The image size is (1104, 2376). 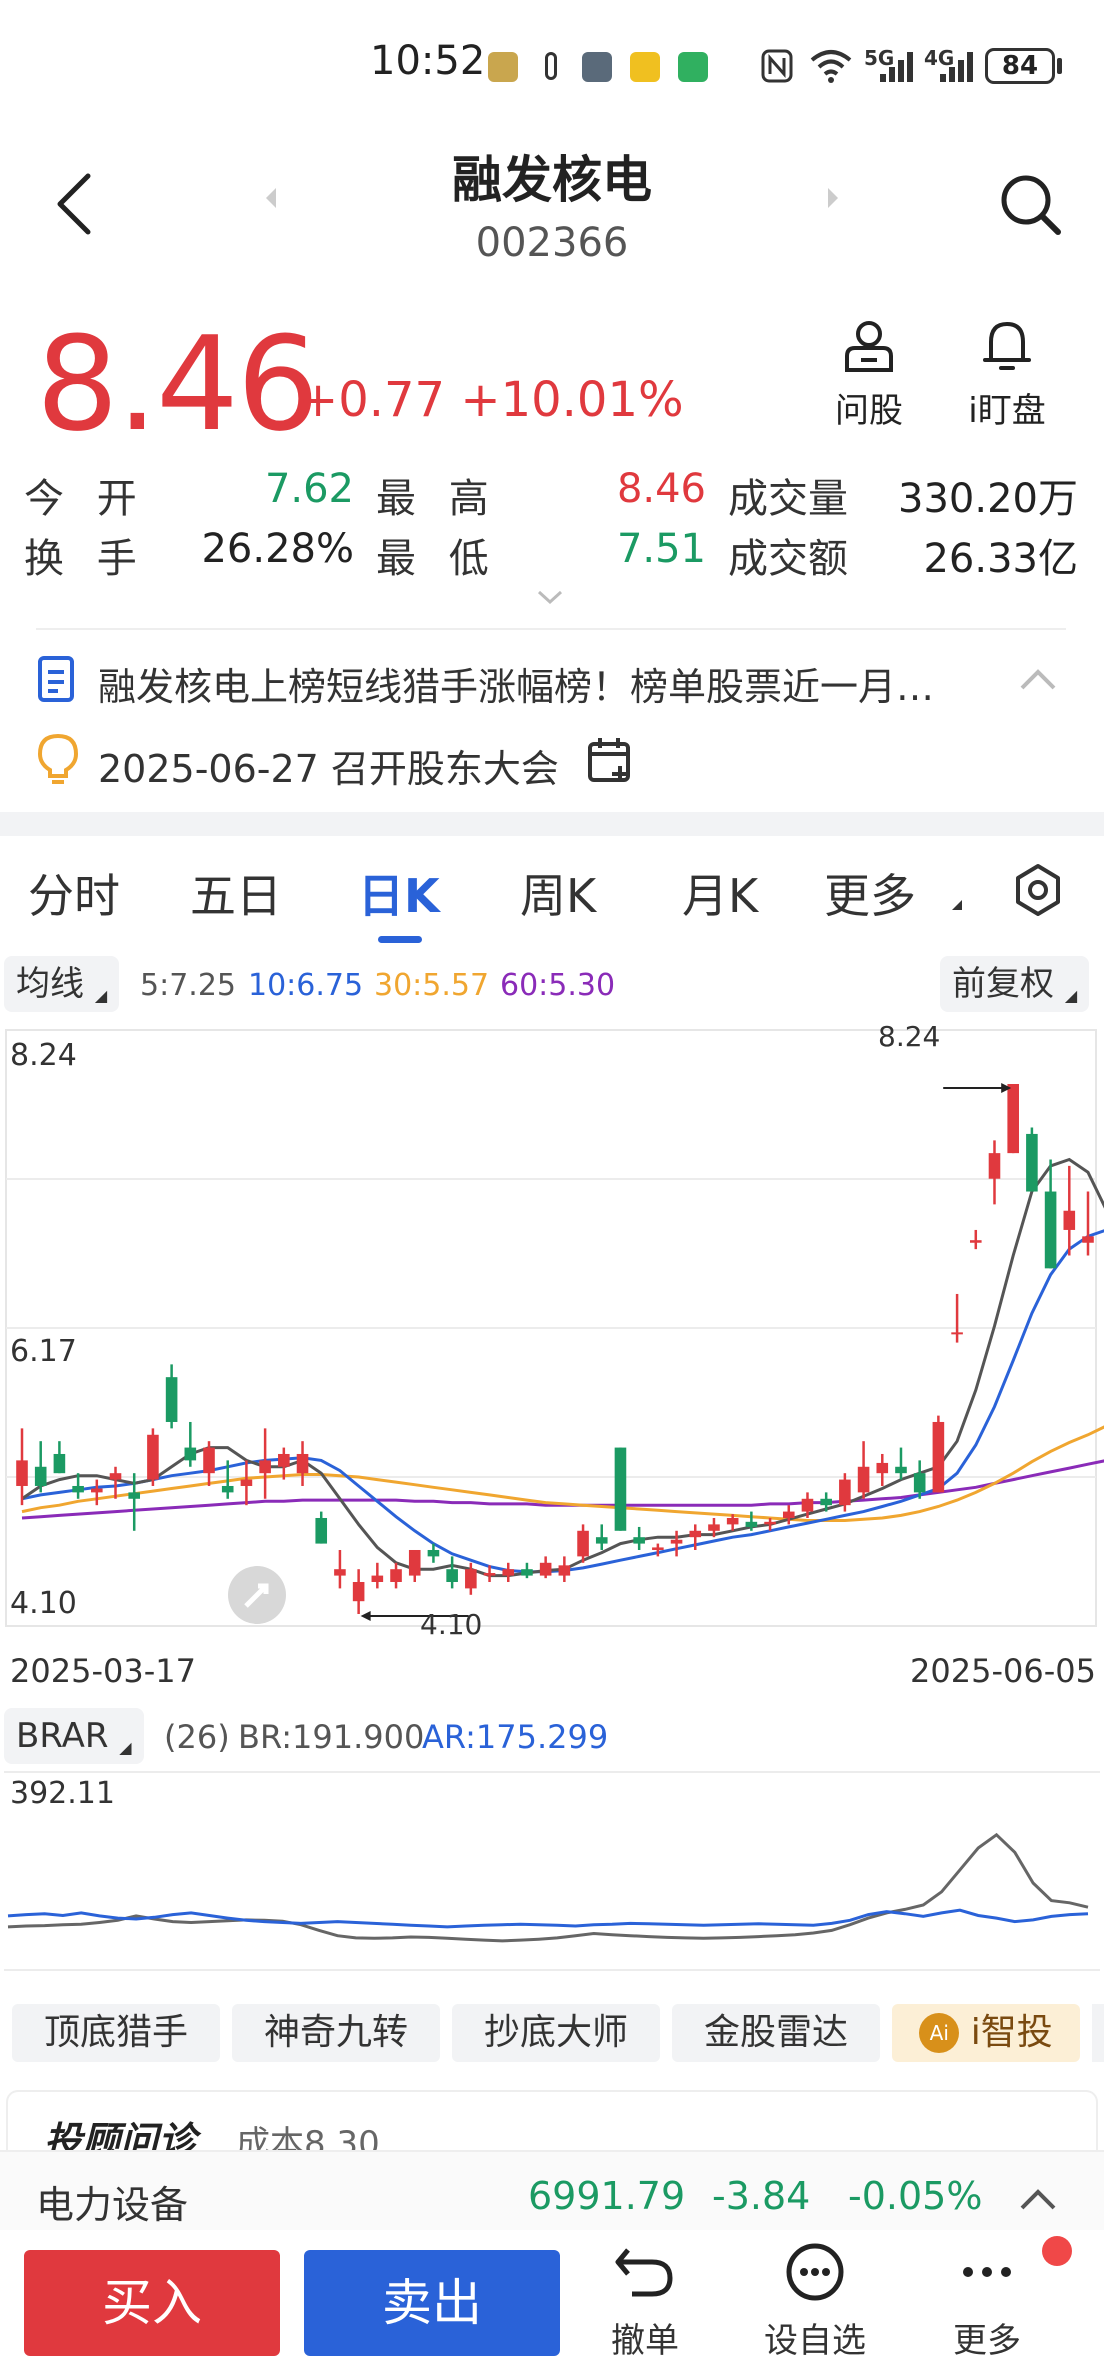 What do you see at coordinates (777, 66) in the screenshot?
I see `nfc-icon` at bounding box center [777, 66].